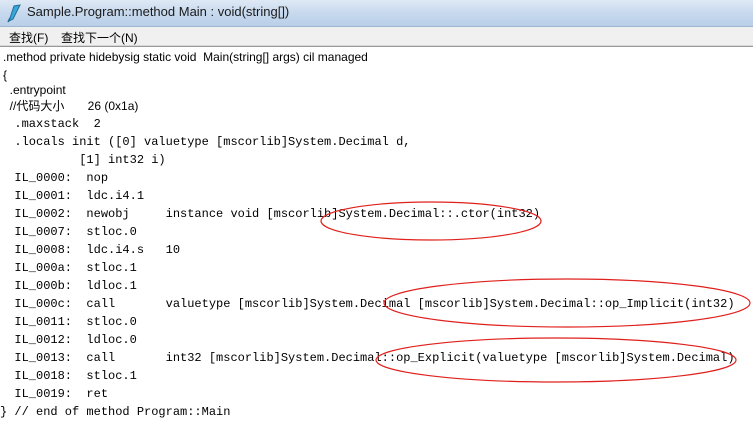 The height and width of the screenshot is (433, 753). Describe the element at coordinates (54, 394) in the screenshot. I see `code-line: IL_0019: ret` at that location.